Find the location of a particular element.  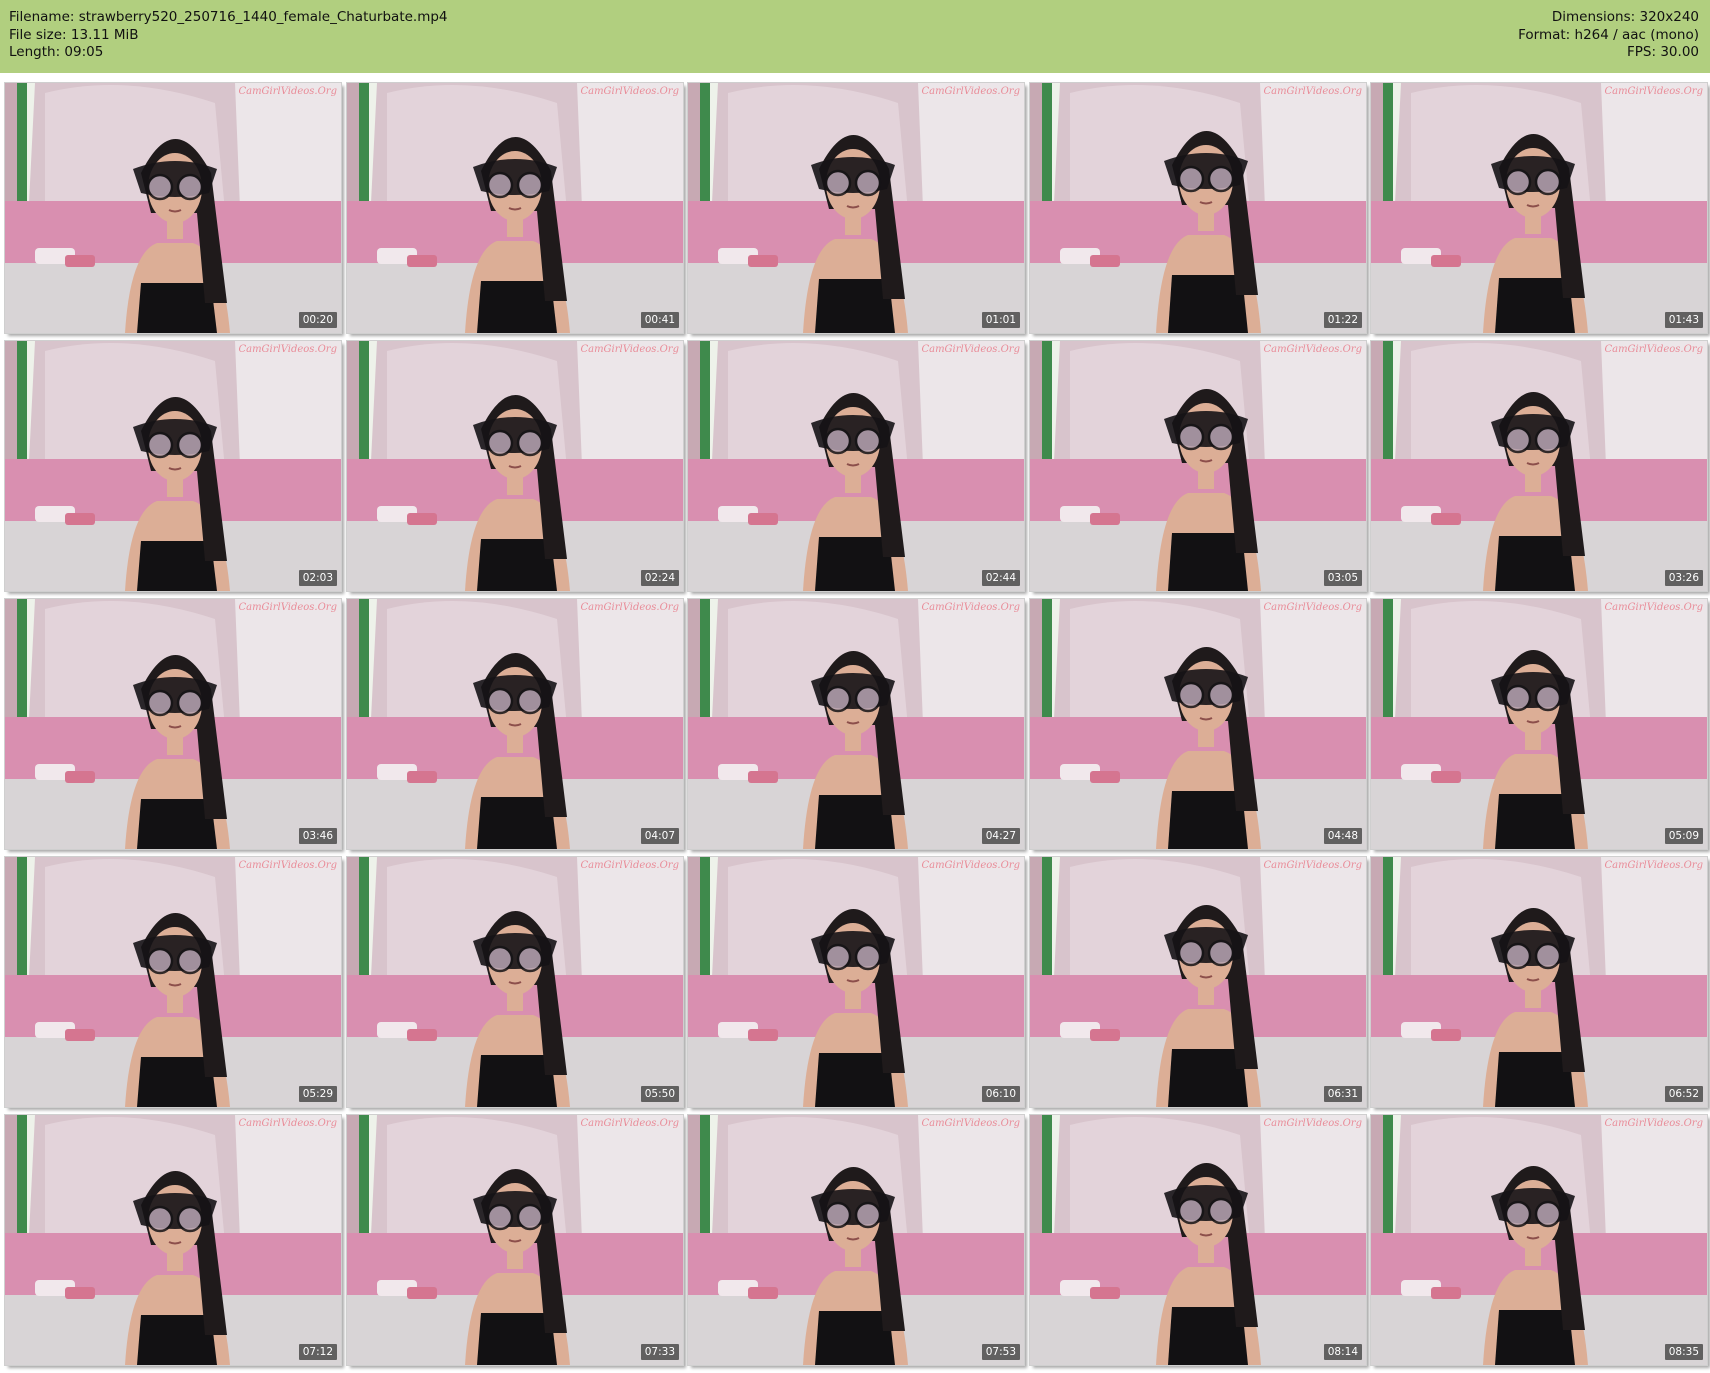

thumbnail-frame: CamGirlVideos.Org 06:31 is located at coordinates (1198, 982).